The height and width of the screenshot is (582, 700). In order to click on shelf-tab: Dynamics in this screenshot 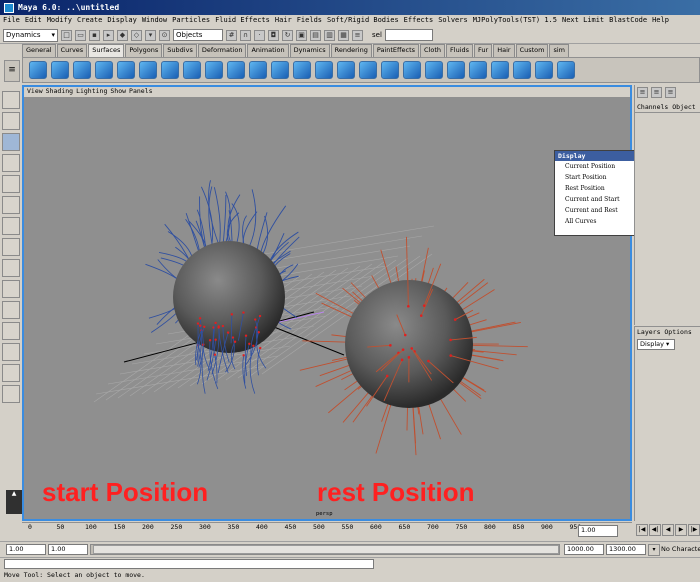, I will do `click(309, 50)`.